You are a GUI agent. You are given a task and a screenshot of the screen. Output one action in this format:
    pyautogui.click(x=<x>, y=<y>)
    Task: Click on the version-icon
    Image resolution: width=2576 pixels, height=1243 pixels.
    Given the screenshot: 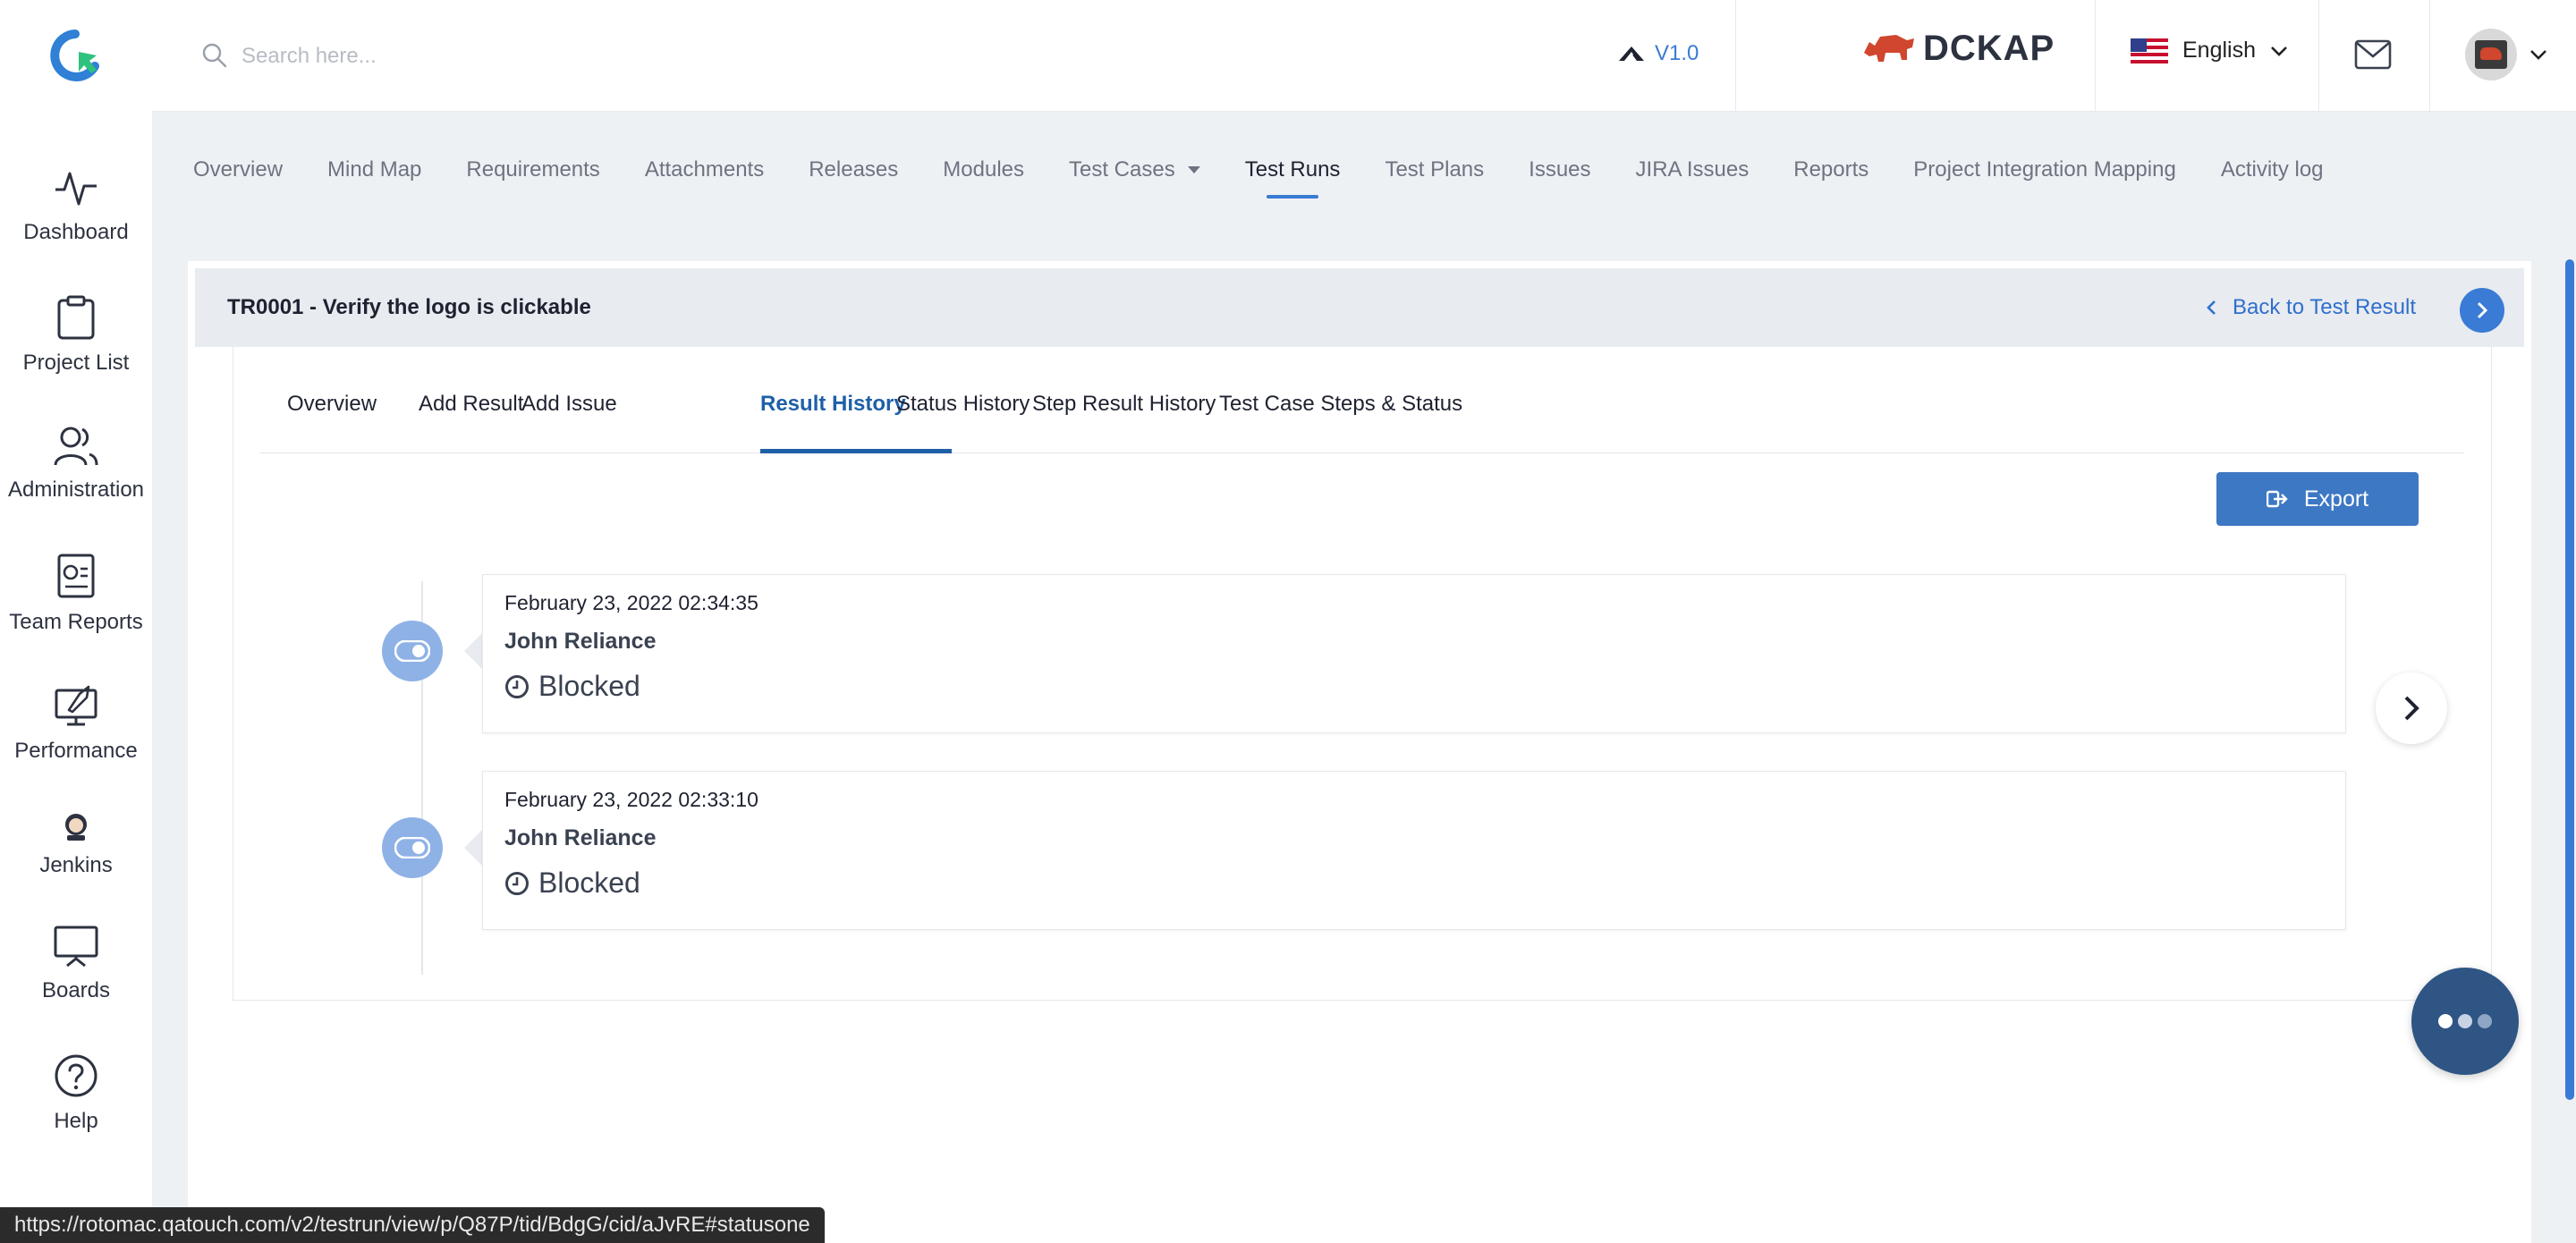 What is the action you would take?
    pyautogui.click(x=1631, y=54)
    